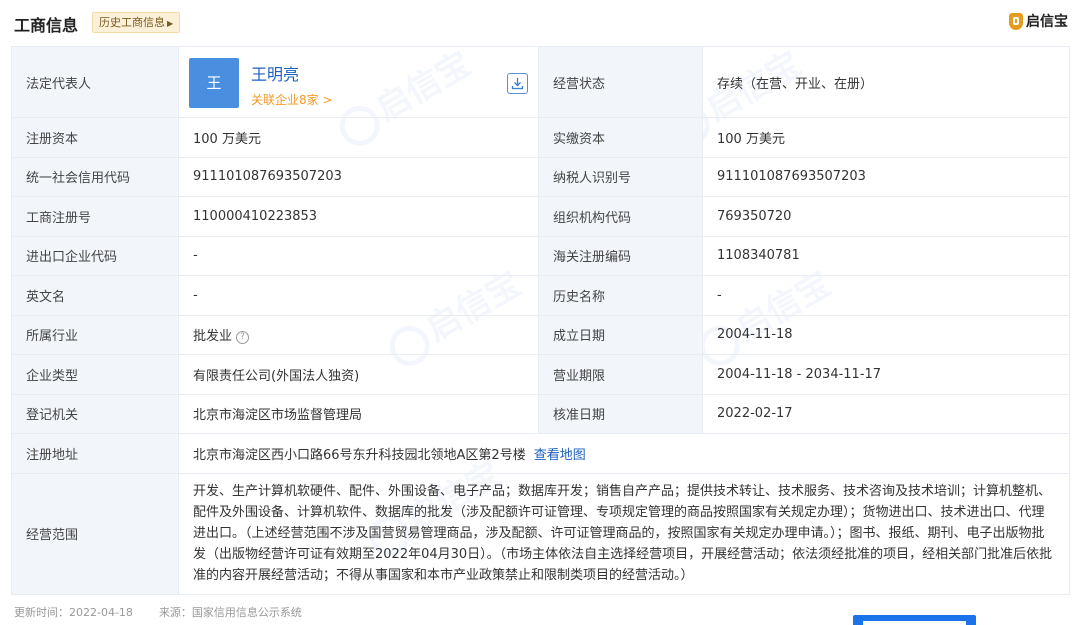  Describe the element at coordinates (213, 337) in the screenshot. I see `field-value: 批发业` at that location.